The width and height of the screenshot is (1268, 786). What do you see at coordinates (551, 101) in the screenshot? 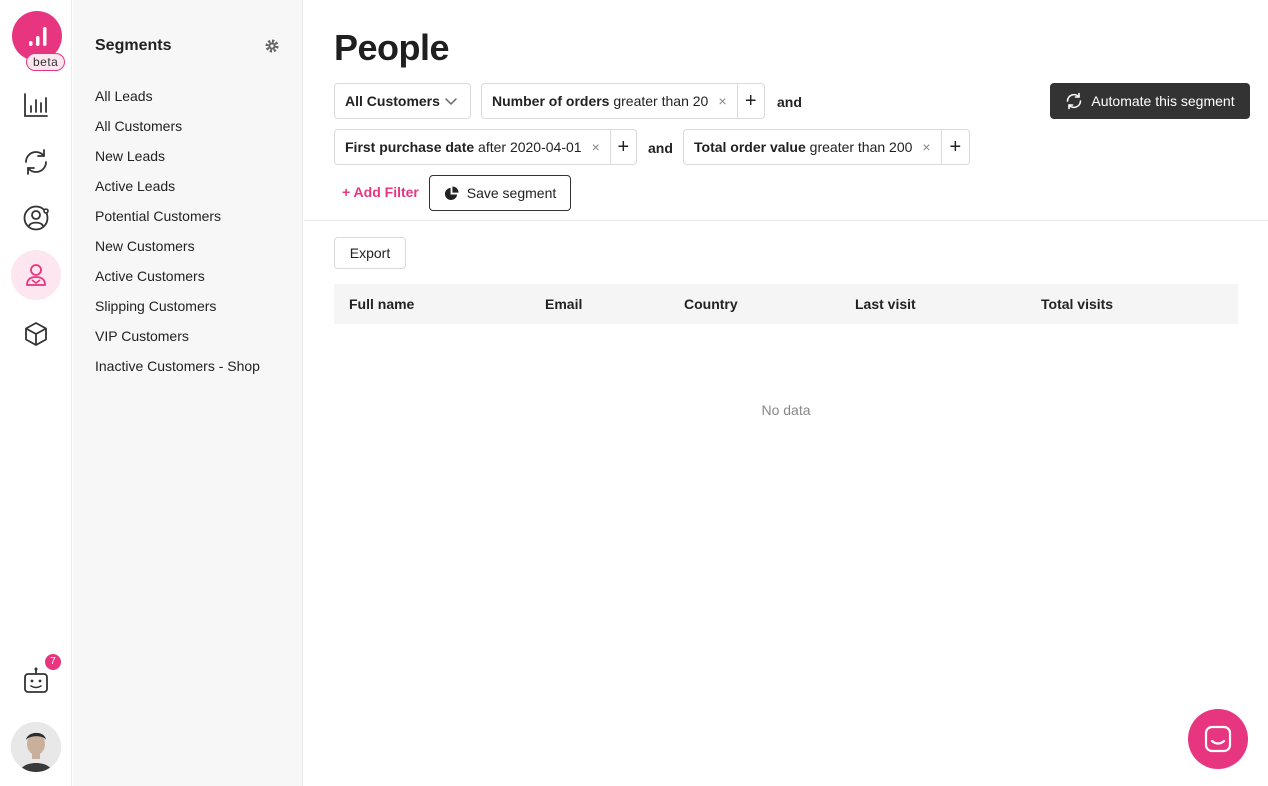
I see `filter-field: Number of orders` at bounding box center [551, 101].